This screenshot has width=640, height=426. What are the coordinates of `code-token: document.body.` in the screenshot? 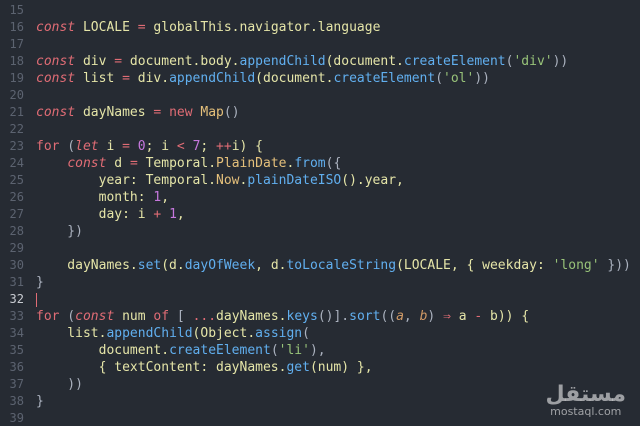 It's located at (181, 61).